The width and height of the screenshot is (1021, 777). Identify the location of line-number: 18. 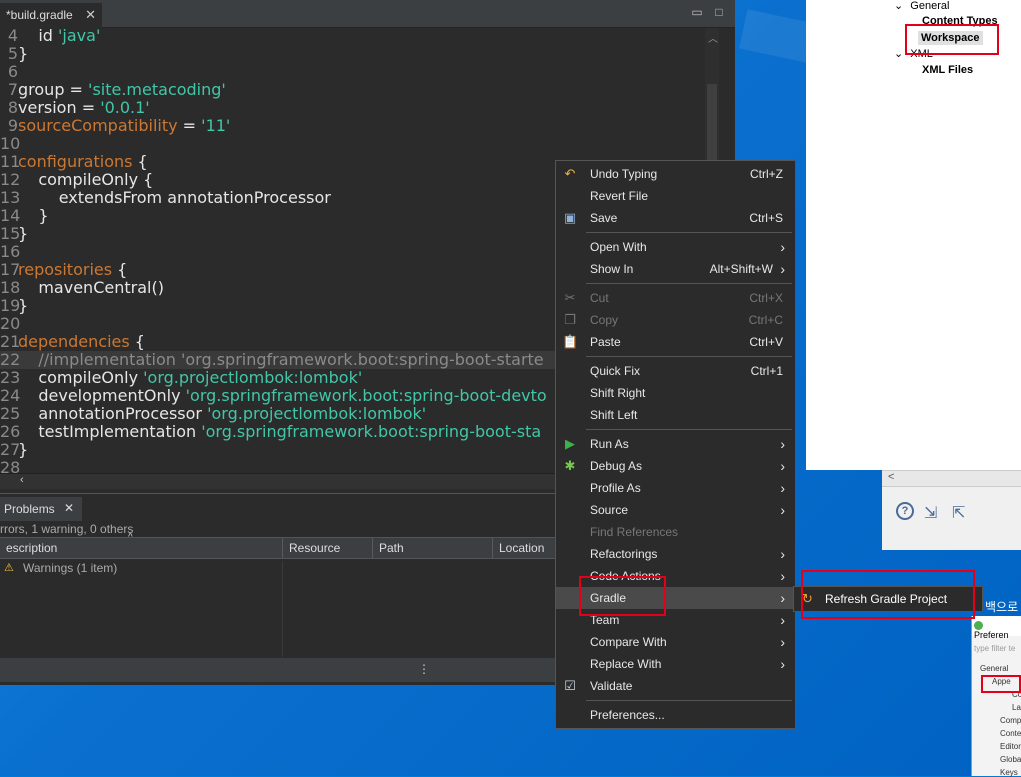
(10, 287).